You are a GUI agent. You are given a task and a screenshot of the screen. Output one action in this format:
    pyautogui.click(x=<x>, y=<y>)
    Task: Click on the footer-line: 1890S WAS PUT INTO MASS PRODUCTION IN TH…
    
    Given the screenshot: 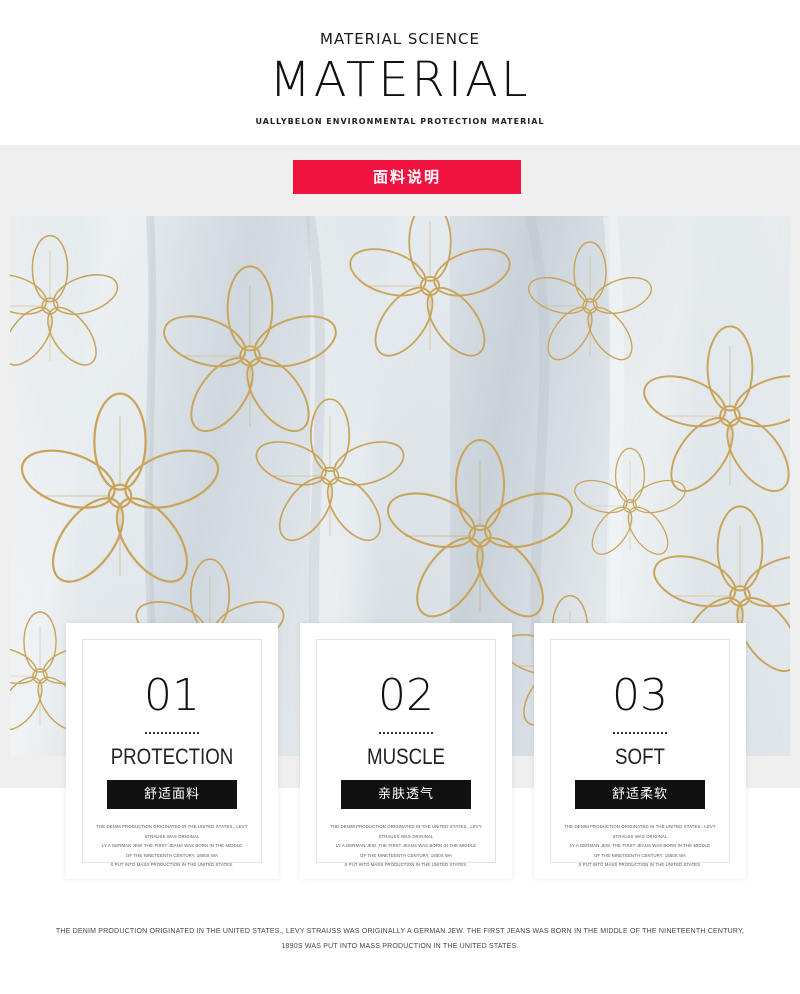 What is the action you would take?
    pyautogui.click(x=400, y=946)
    